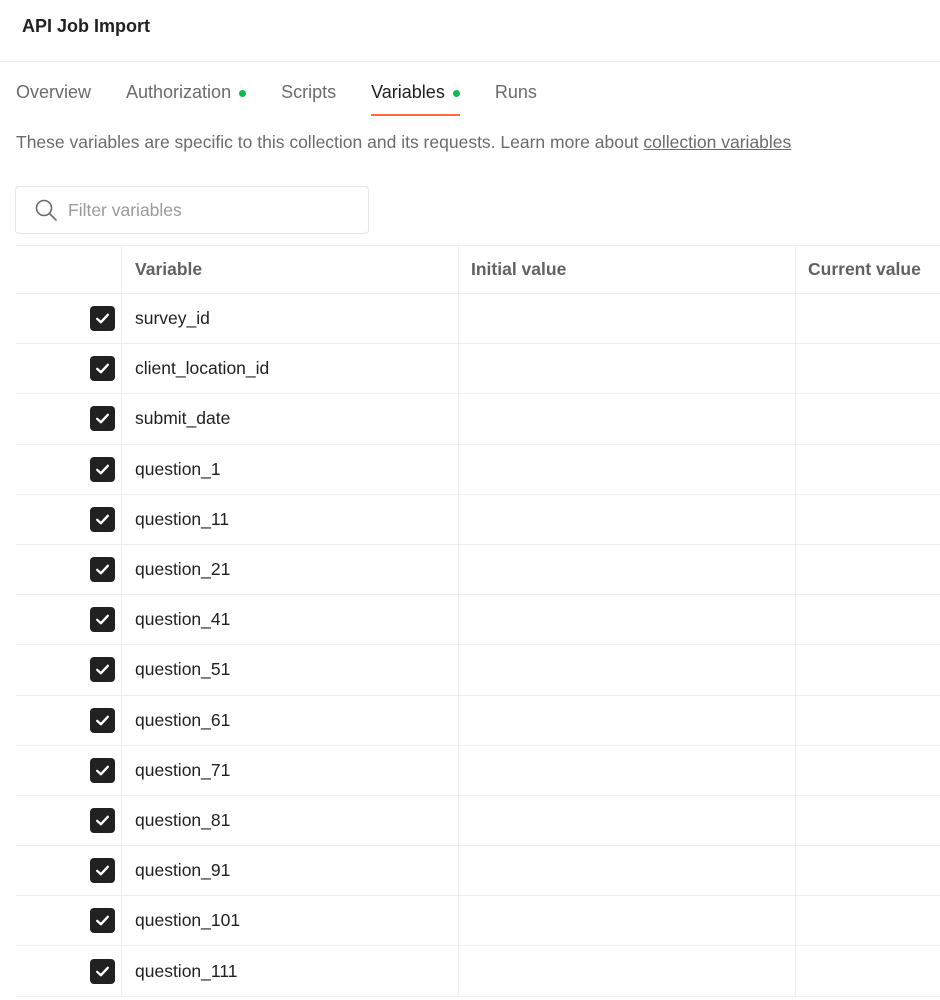 Image resolution: width=940 pixels, height=1000 pixels. What do you see at coordinates (290, 369) in the screenshot?
I see `variable-name-cell: client_location_id` at bounding box center [290, 369].